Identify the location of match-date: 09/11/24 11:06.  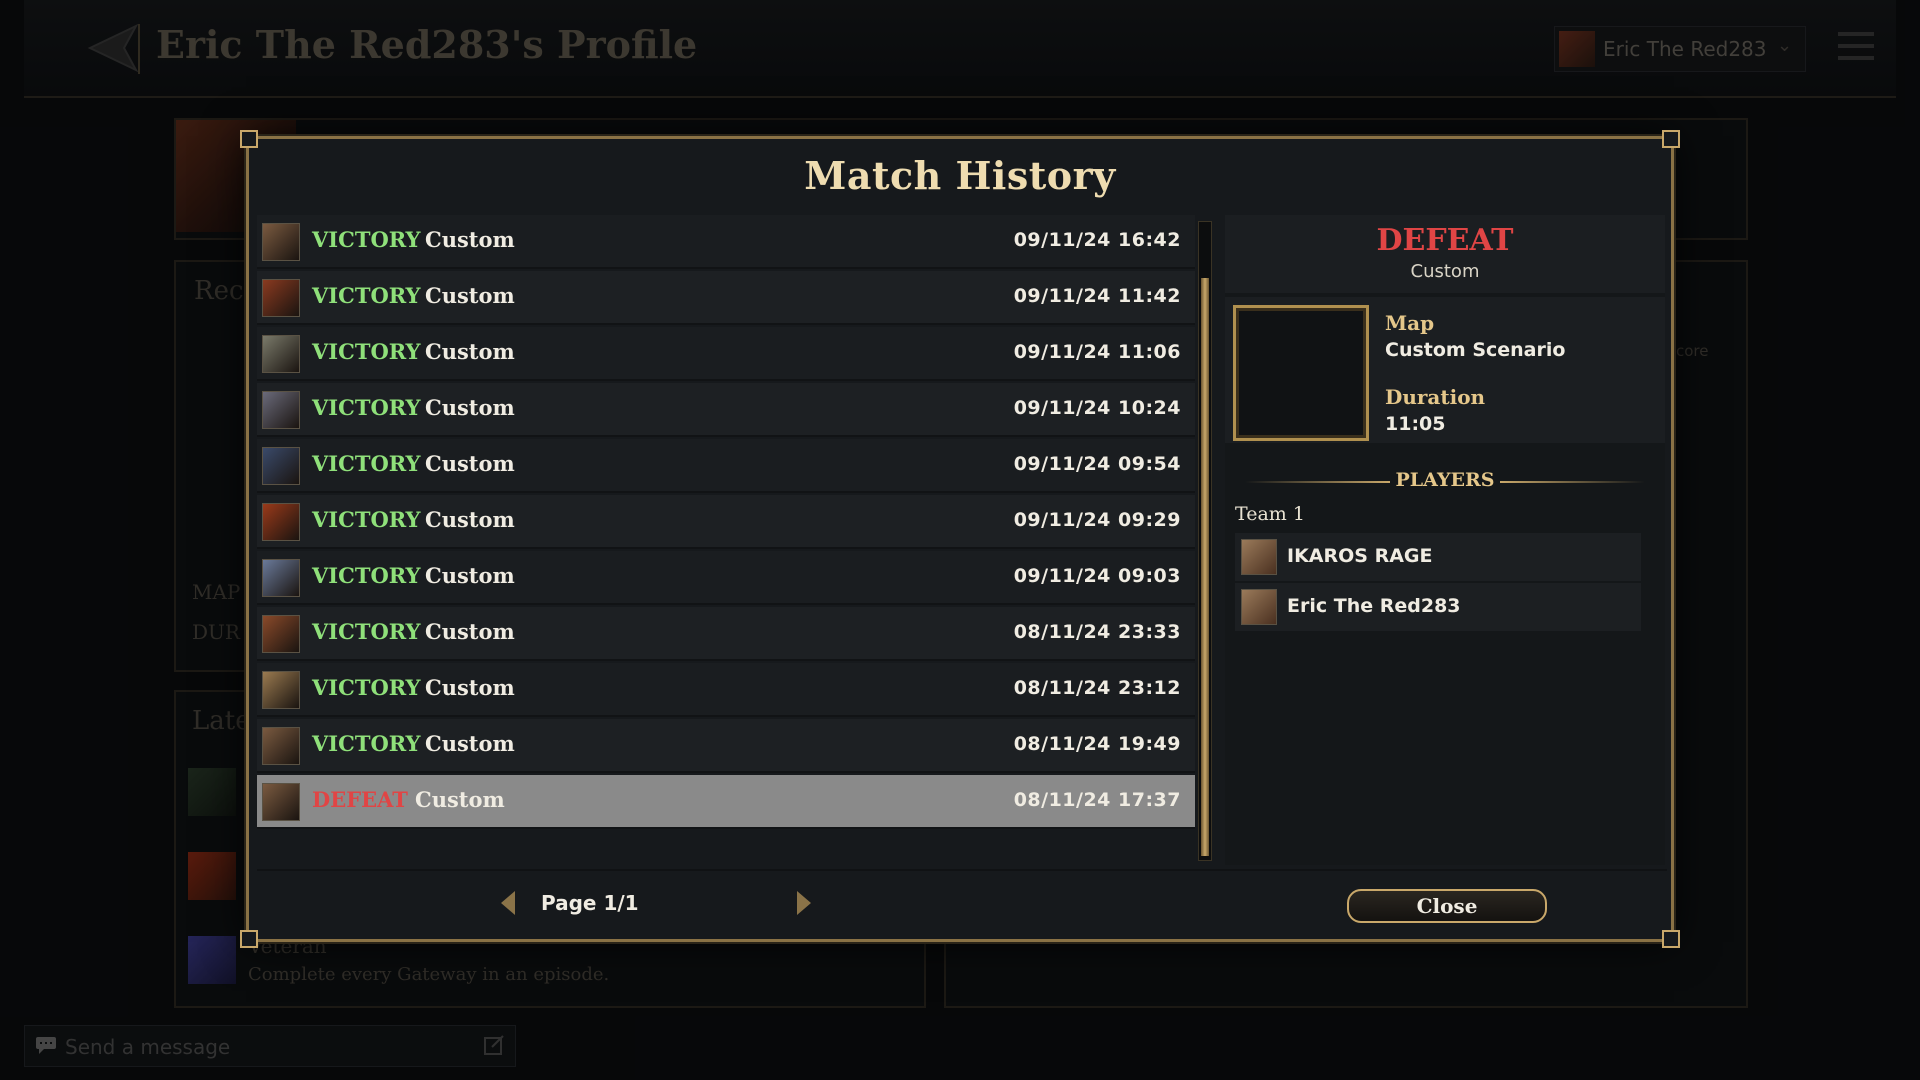
(1097, 352).